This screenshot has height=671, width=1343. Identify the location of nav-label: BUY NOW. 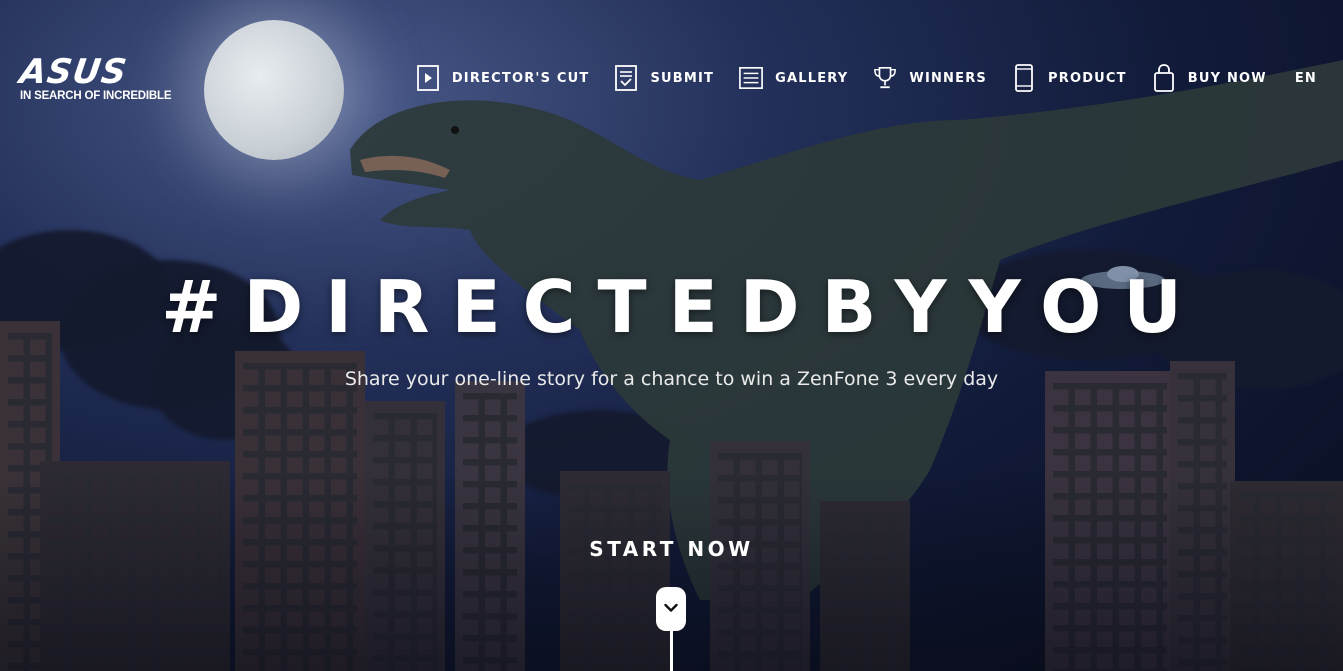
(1227, 78).